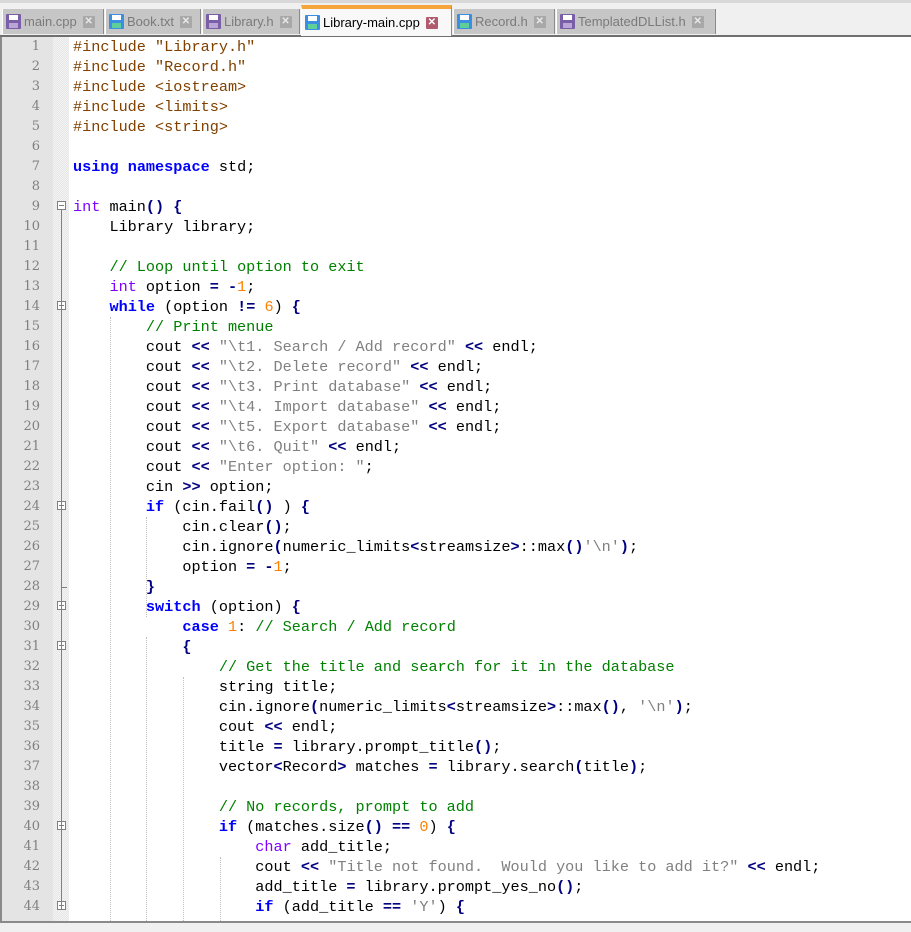 Image resolution: width=911 pixels, height=932 pixels. I want to click on code-token: while, so click(132, 307).